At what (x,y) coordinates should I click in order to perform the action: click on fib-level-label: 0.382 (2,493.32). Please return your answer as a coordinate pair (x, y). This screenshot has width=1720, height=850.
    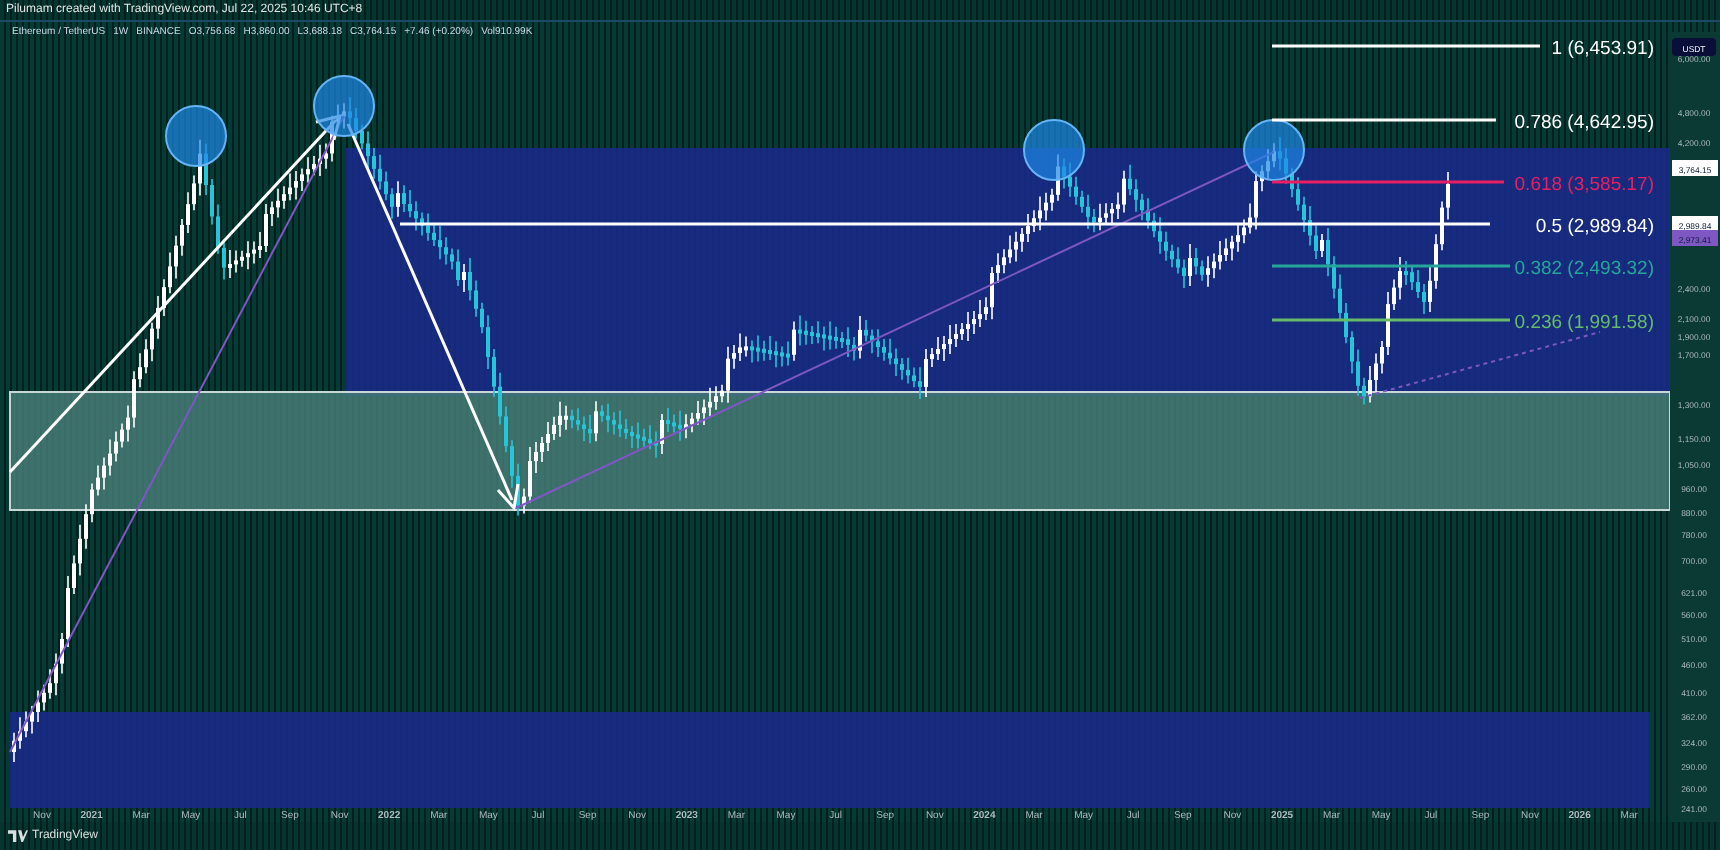
    Looking at the image, I should click on (1584, 269).